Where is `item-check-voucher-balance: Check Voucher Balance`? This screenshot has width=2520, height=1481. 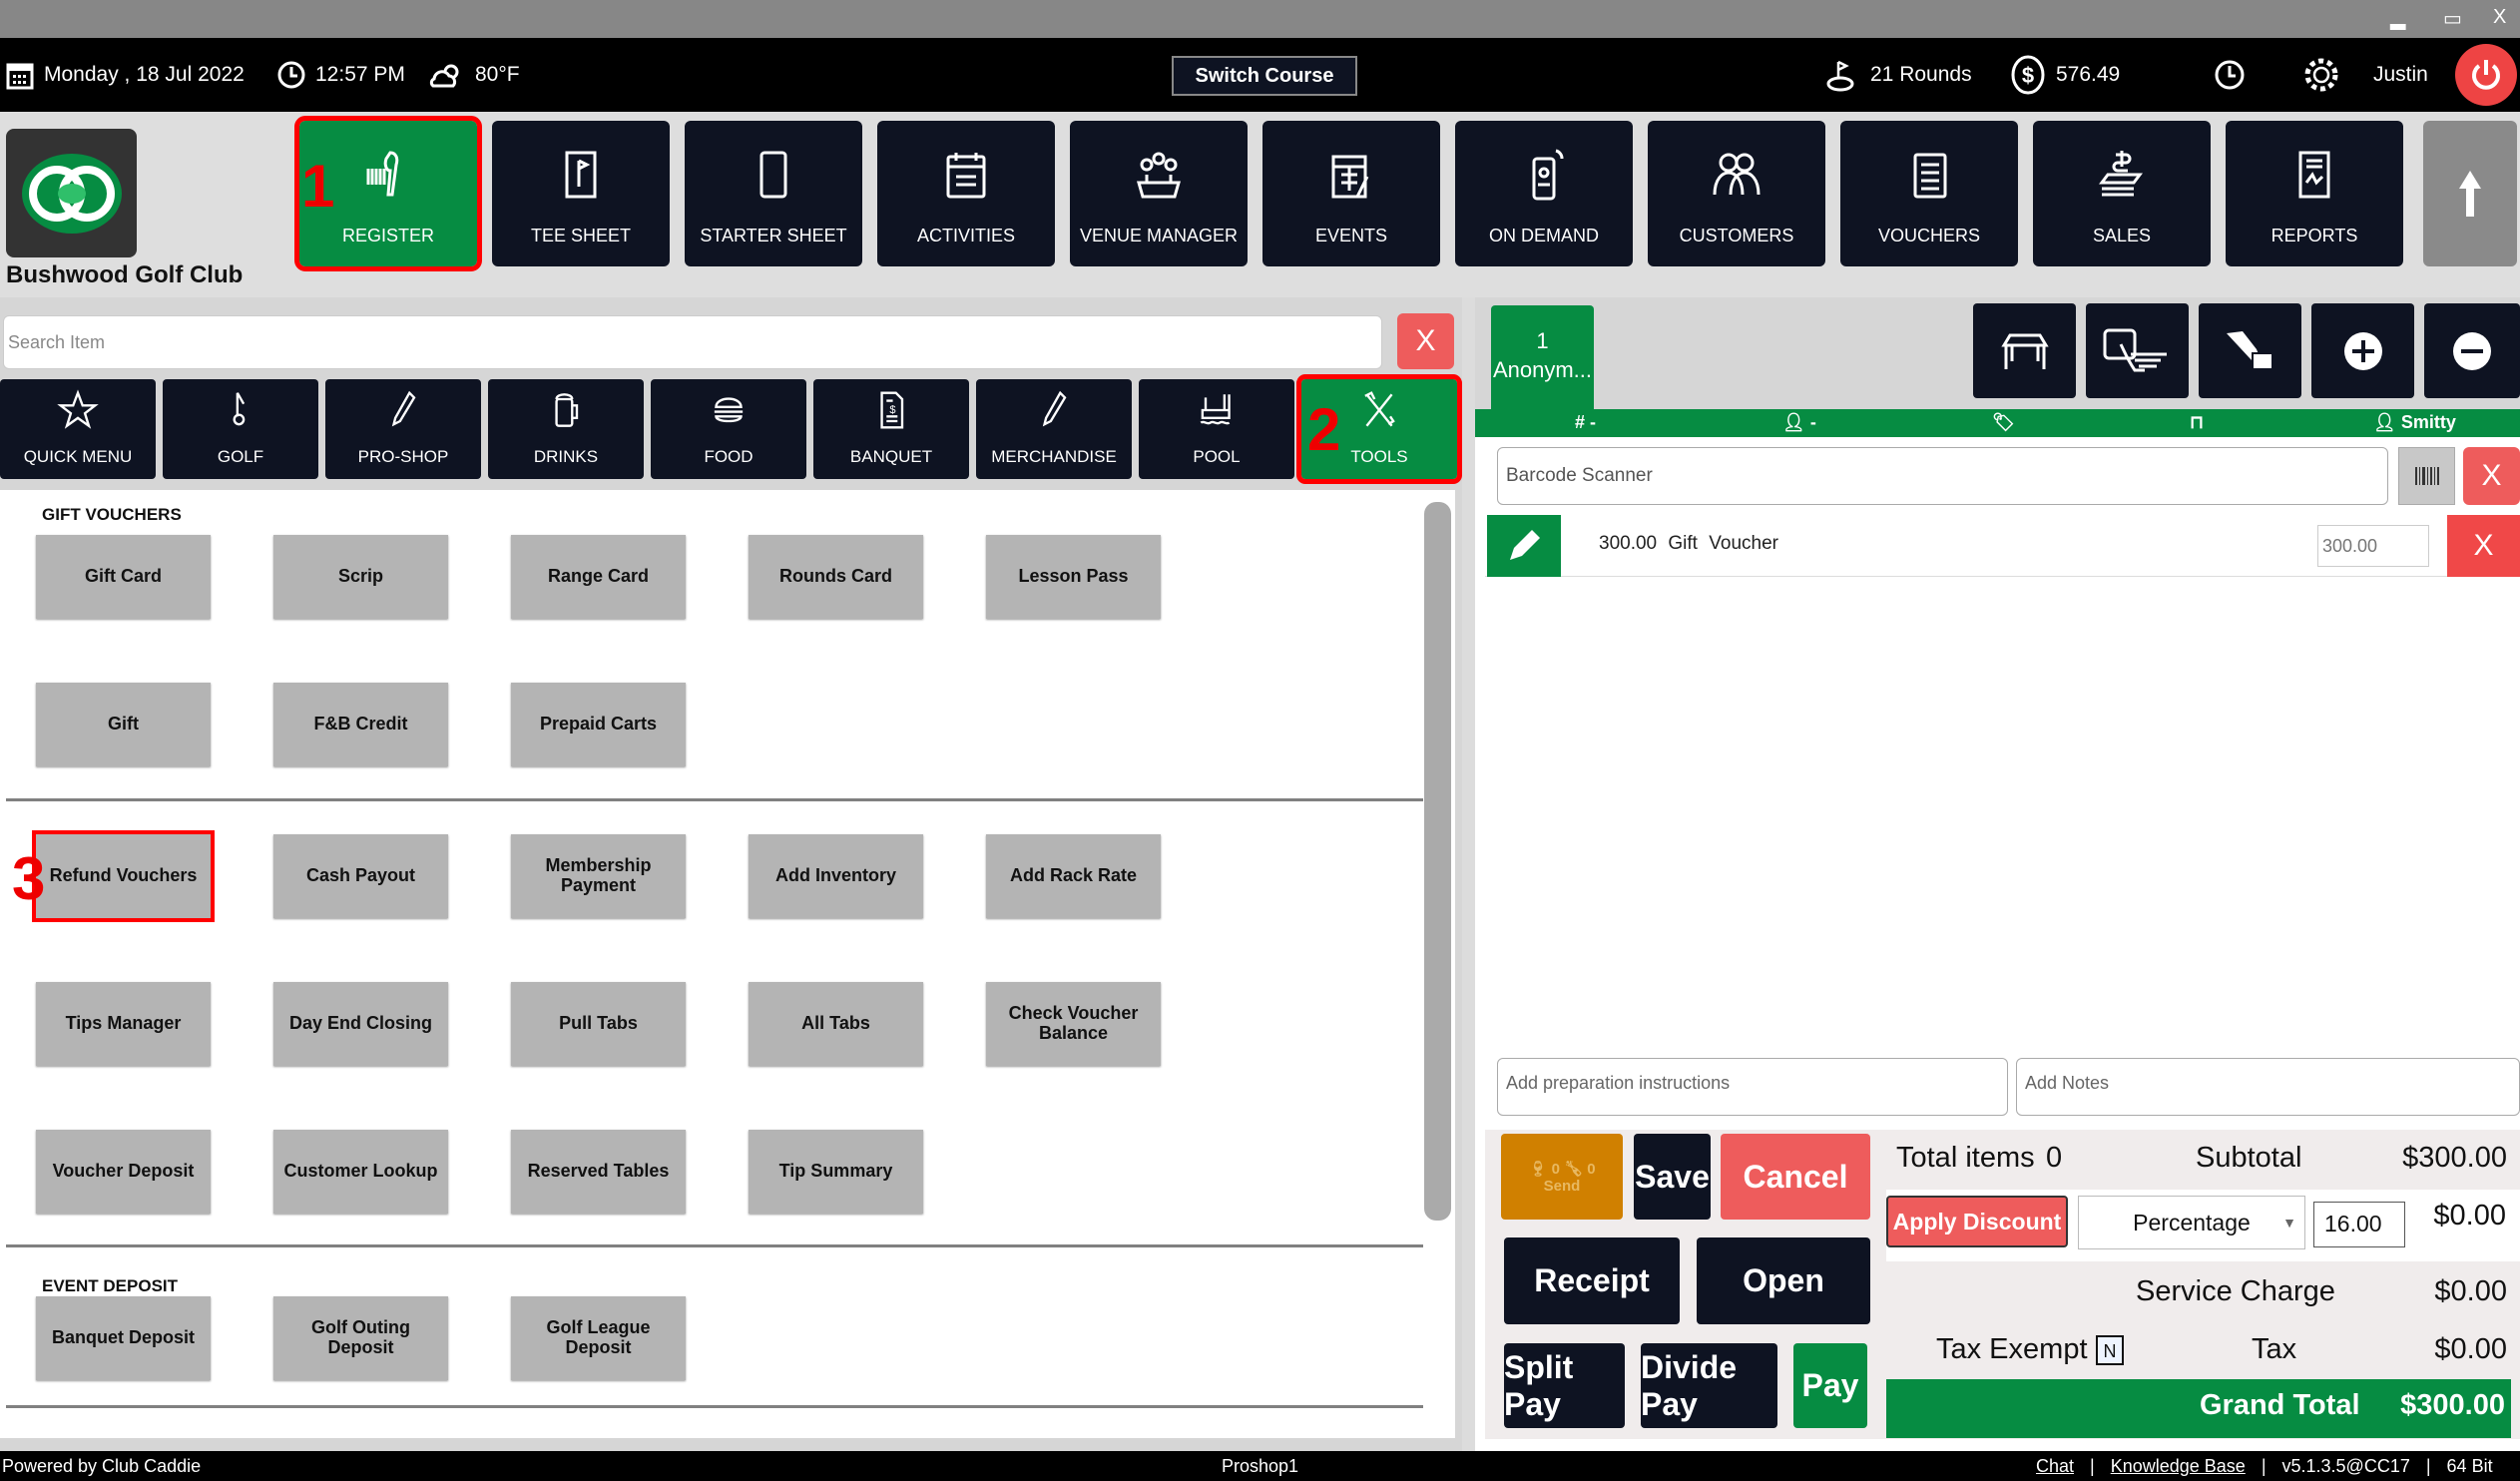 item-check-voucher-balance: Check Voucher Balance is located at coordinates (1073, 1024).